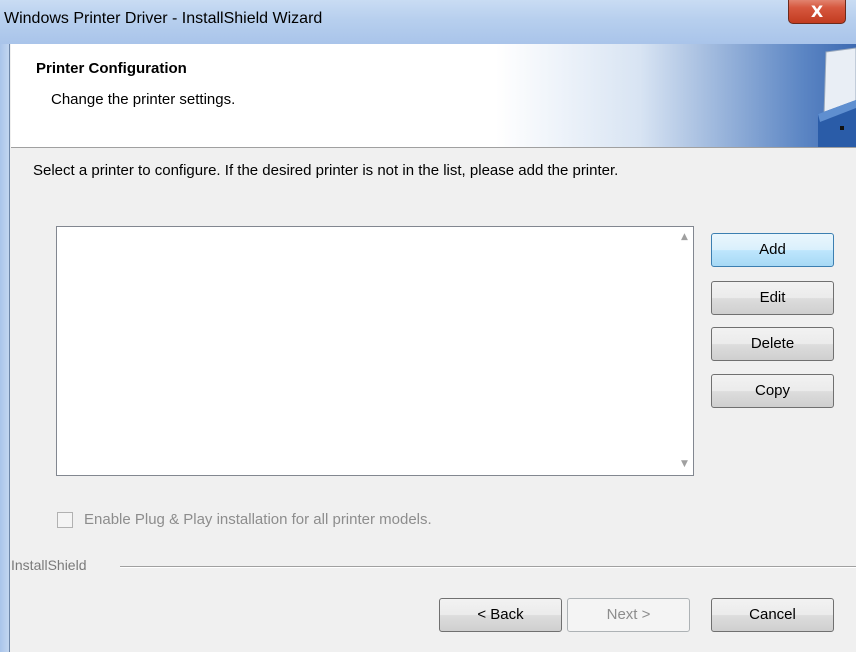 The height and width of the screenshot is (652, 856). Describe the element at coordinates (488, 567) in the screenshot. I see `footer-divider` at that location.